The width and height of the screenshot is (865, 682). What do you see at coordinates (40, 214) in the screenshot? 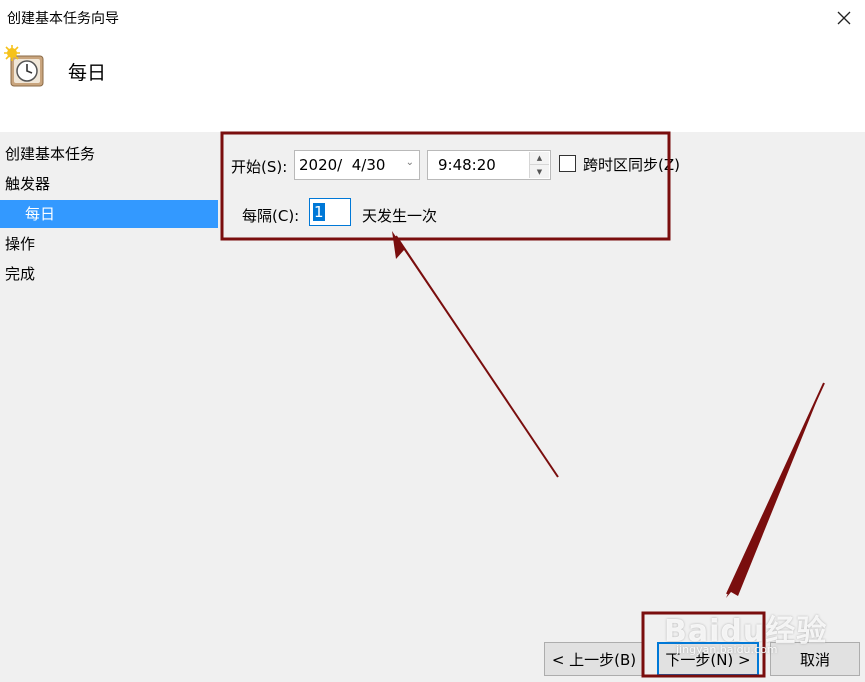
I see `step-label: 每日` at bounding box center [40, 214].